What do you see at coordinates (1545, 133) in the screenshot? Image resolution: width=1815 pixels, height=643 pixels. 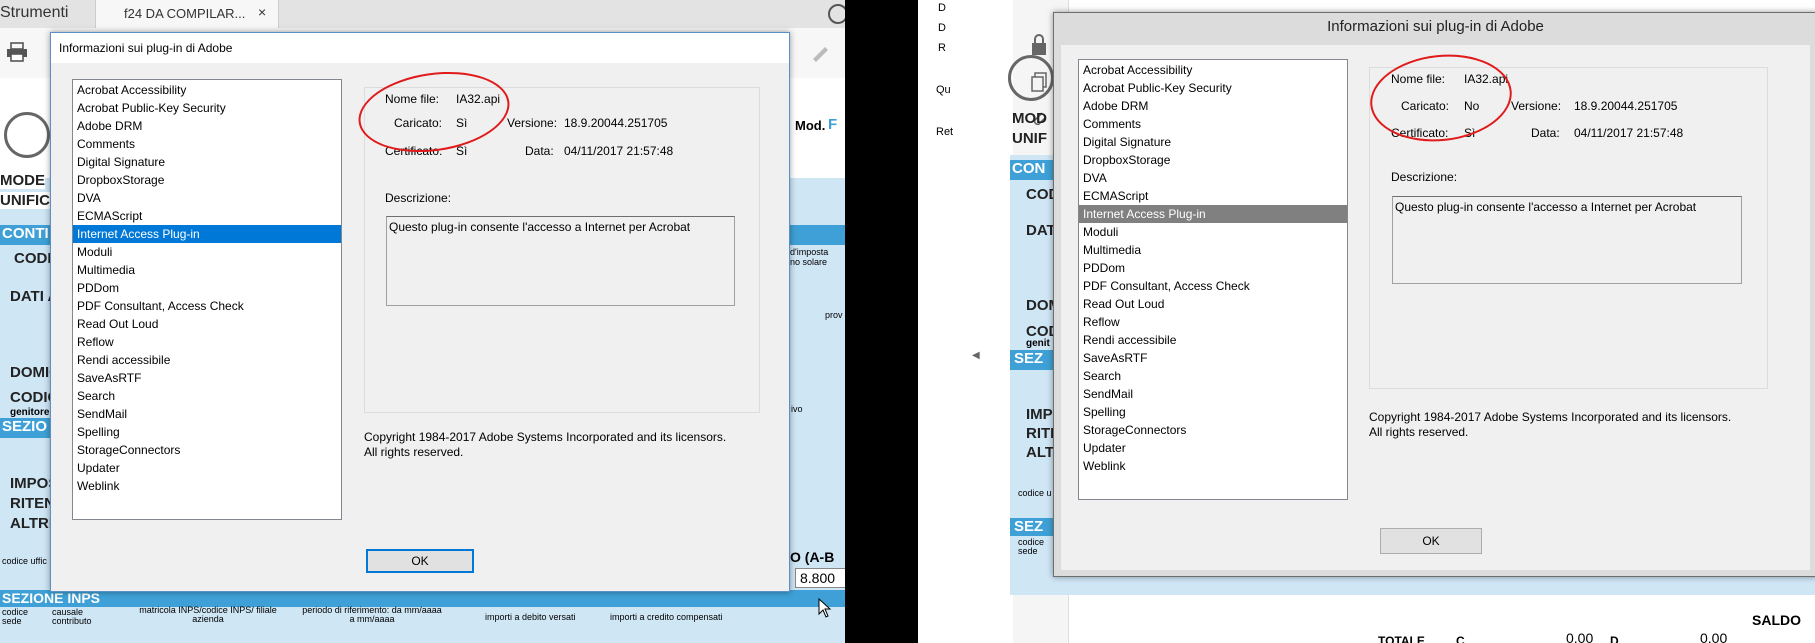 I see `data-label: Data:` at bounding box center [1545, 133].